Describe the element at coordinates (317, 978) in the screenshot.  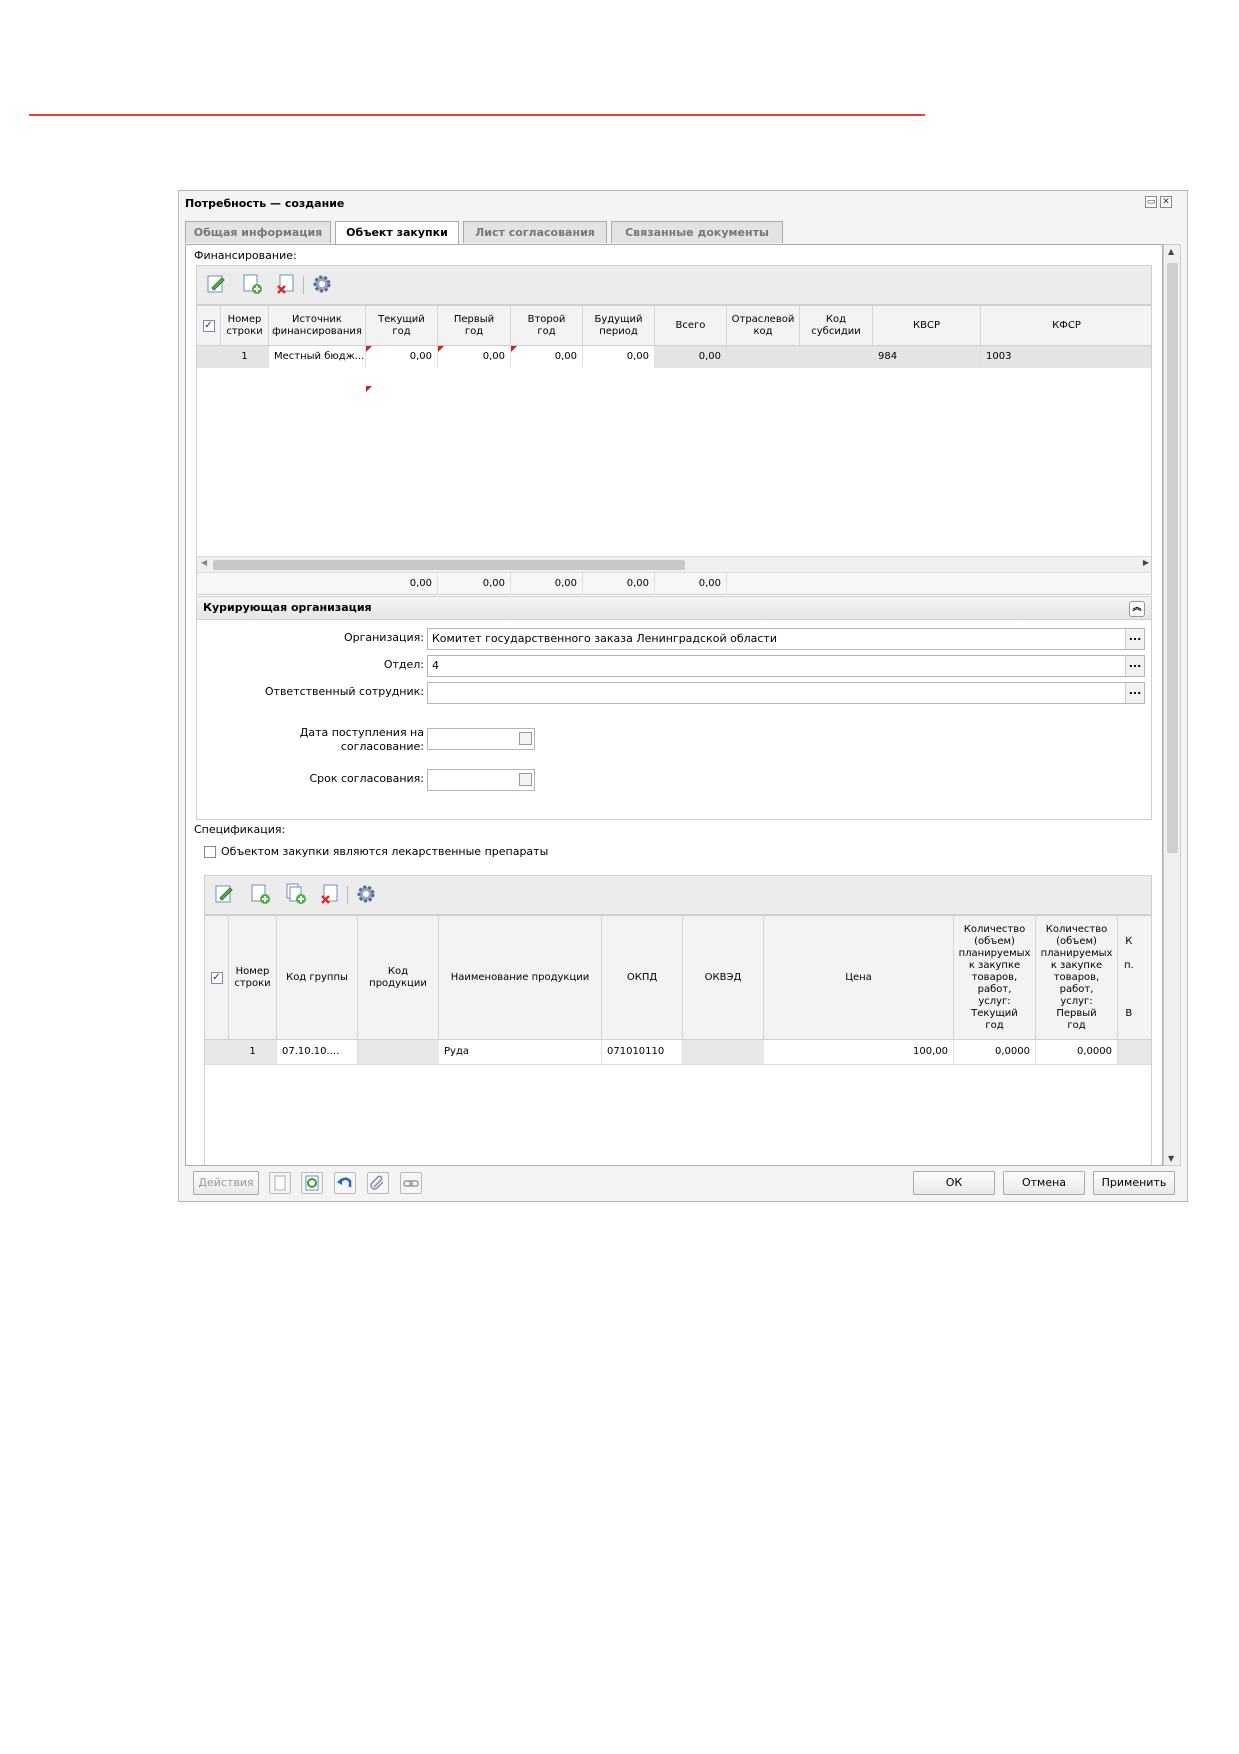
I see `col-group-code: Код группы` at that location.